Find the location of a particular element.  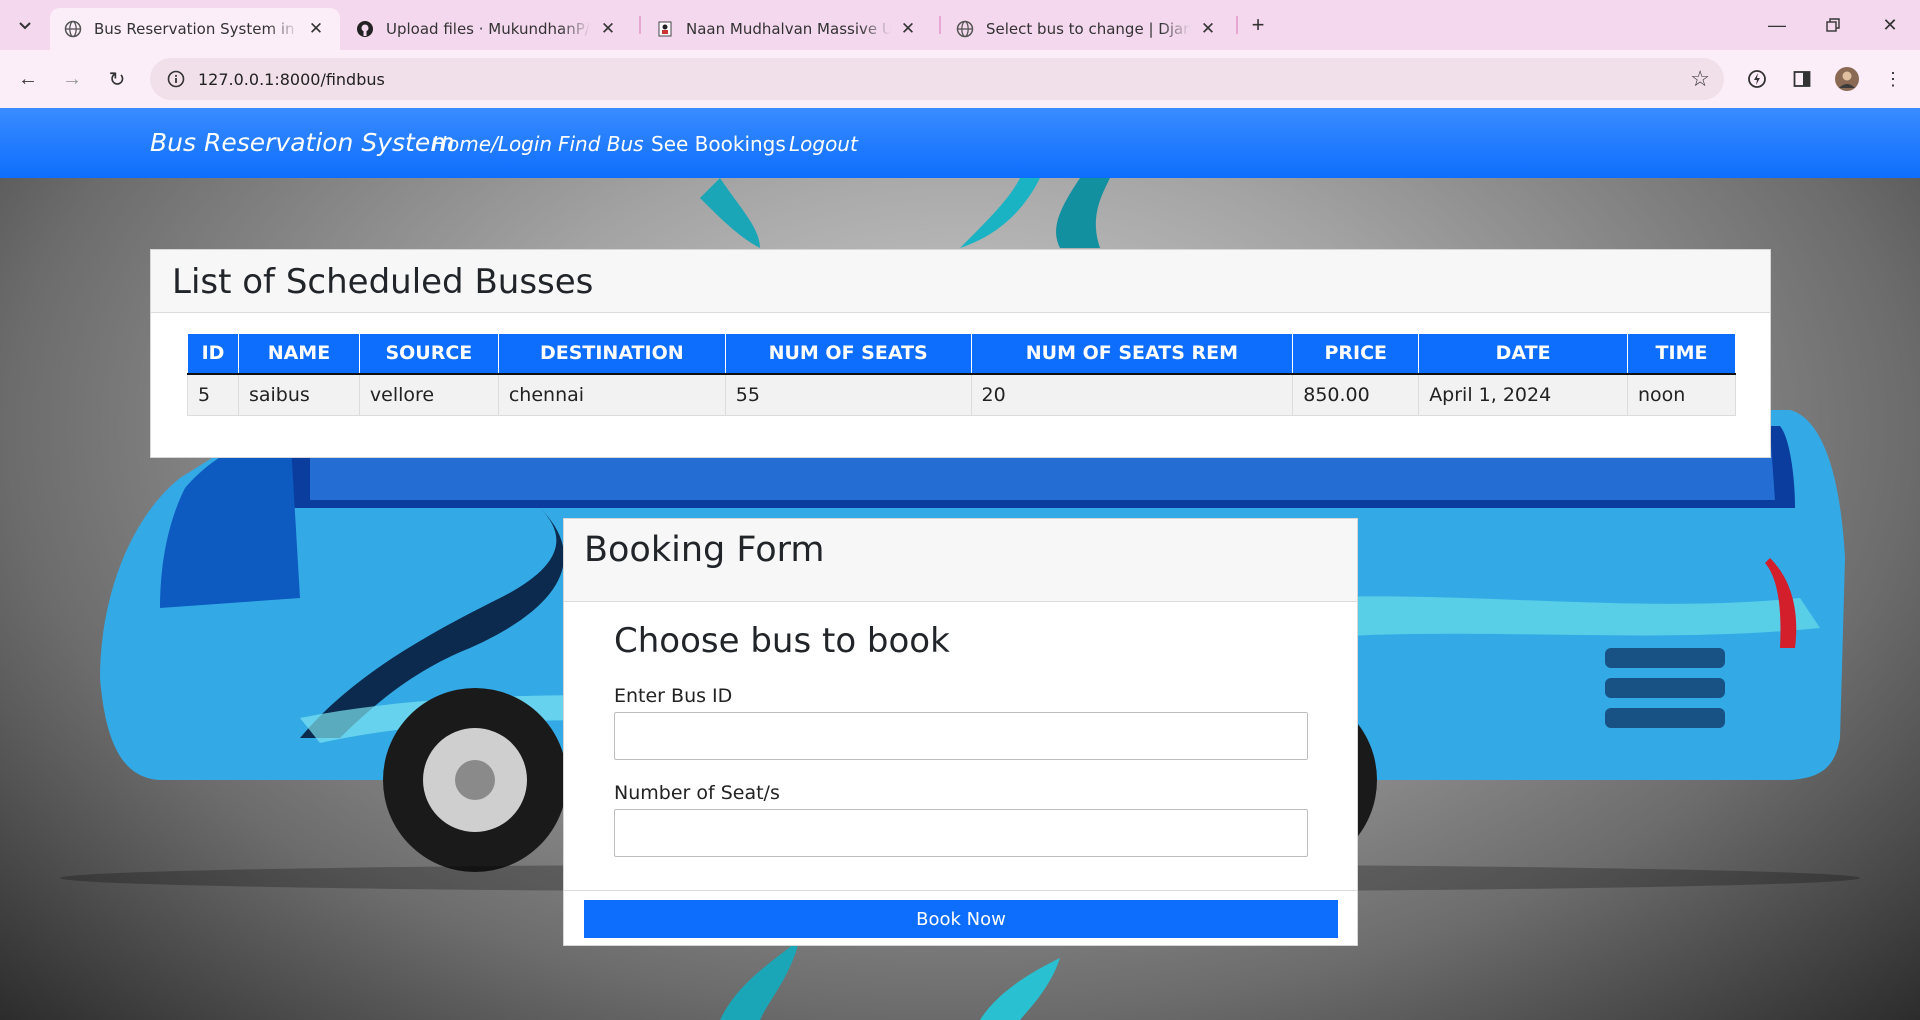

cell-price: 850.00 is located at coordinates (1356, 394).